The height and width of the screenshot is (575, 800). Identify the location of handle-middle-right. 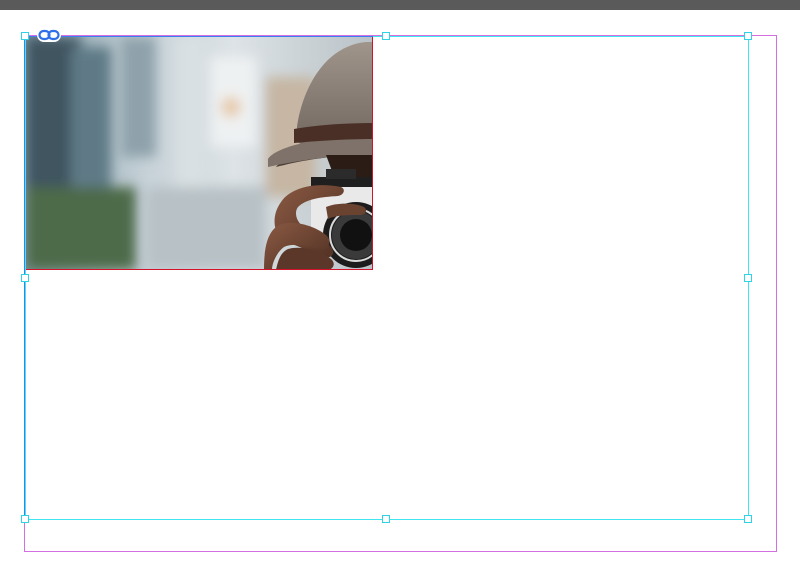
(748, 278).